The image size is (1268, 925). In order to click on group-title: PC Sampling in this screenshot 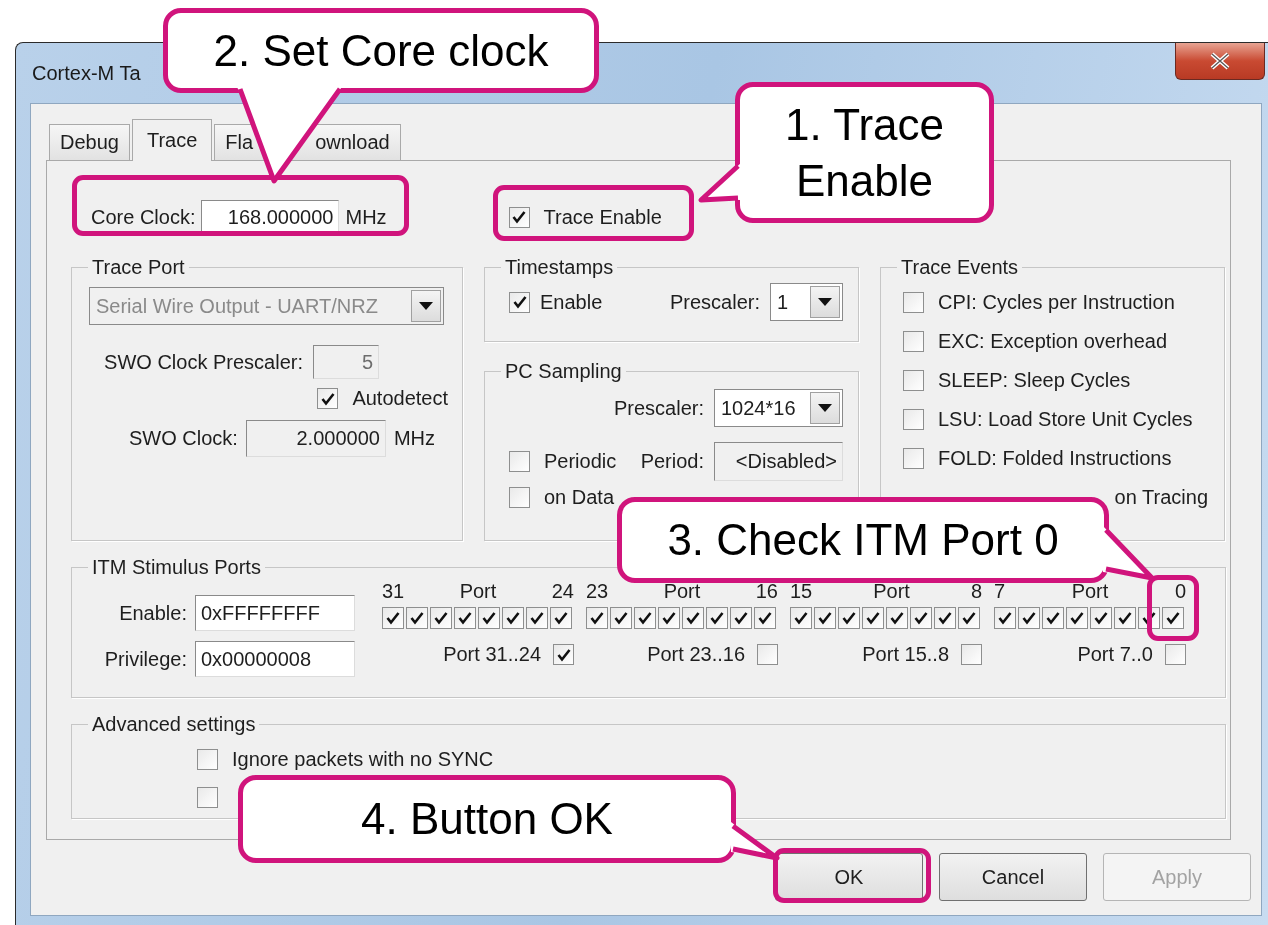, I will do `click(563, 371)`.